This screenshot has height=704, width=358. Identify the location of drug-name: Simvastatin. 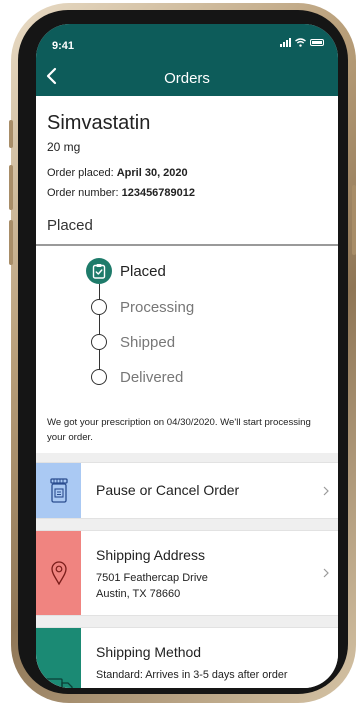
(99, 123).